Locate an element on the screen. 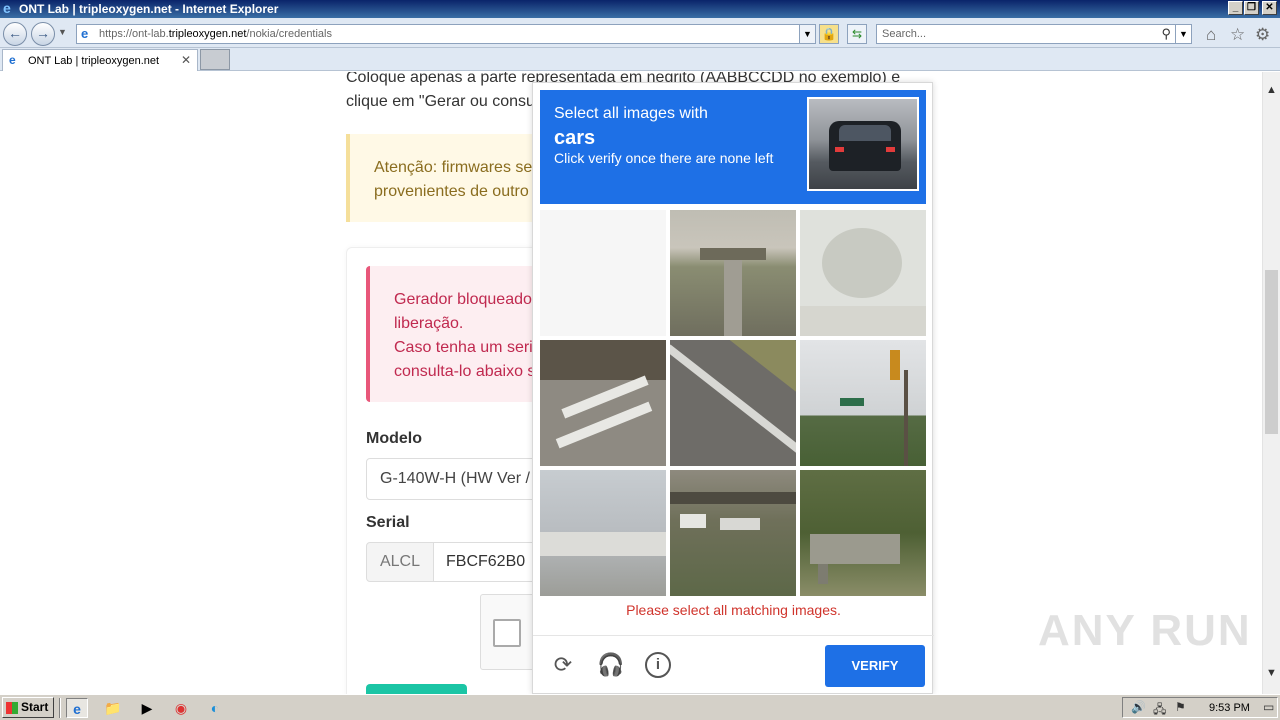 The width and height of the screenshot is (1280, 720). close-window-button: ✕ is located at coordinates (1269, 8).